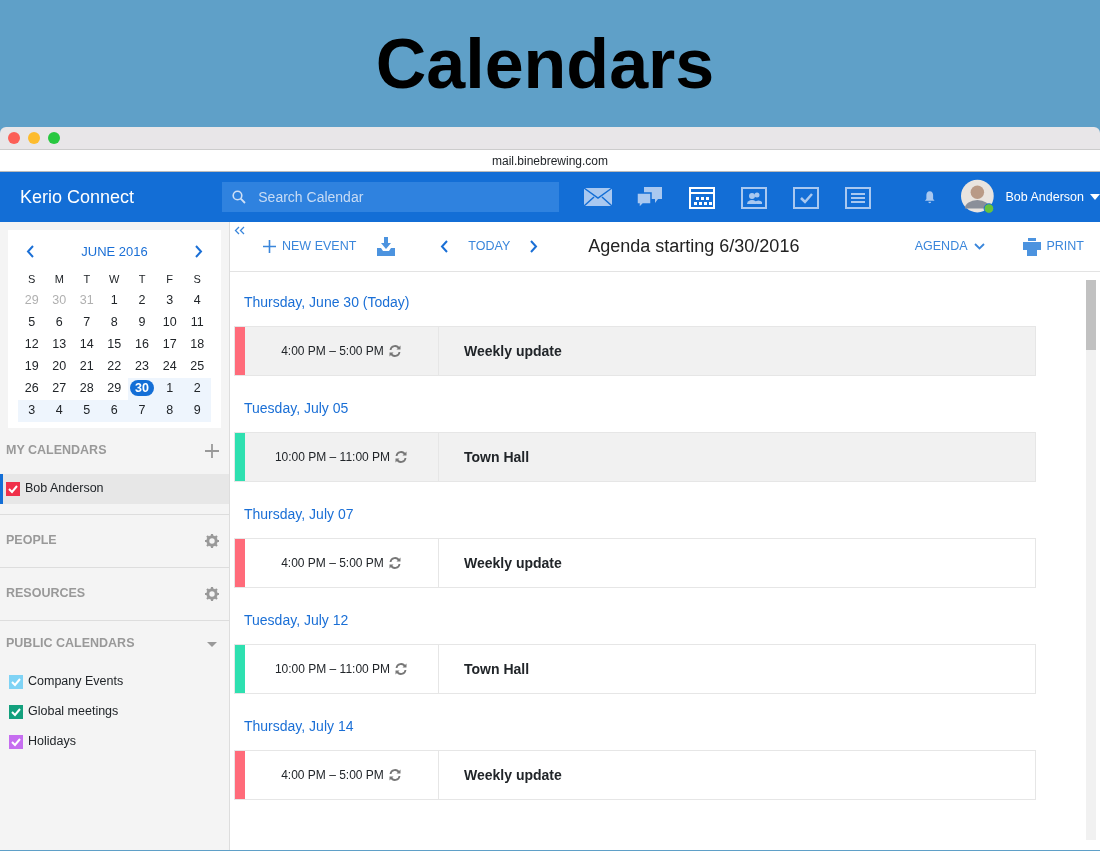 This screenshot has width=1100, height=851. Describe the element at coordinates (114, 741) in the screenshot. I see `calendar-item: Holidays` at that location.